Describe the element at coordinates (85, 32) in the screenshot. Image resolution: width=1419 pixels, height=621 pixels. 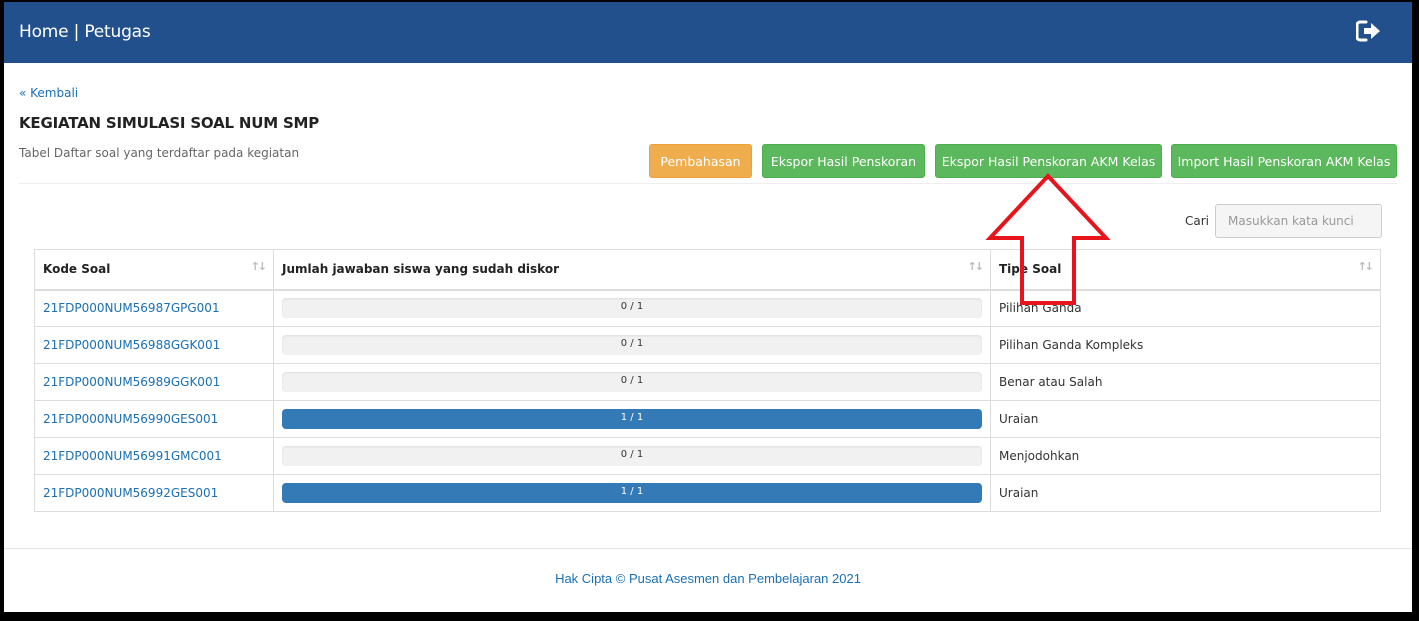
I see `nav-title: Home | Petugas` at that location.